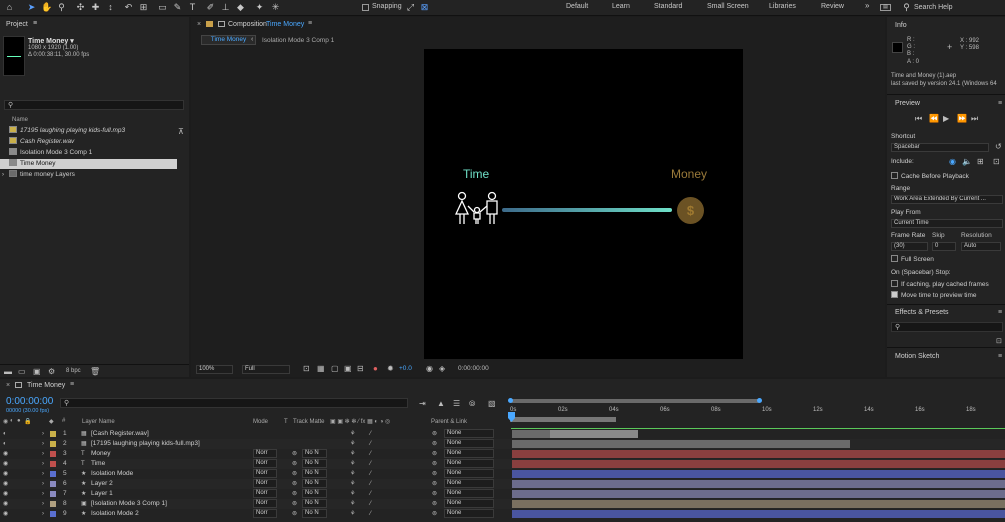 The height and width of the screenshot is (522, 1005). What do you see at coordinates (335, 368) in the screenshot?
I see `mask-visibility-icon: ▢` at bounding box center [335, 368].